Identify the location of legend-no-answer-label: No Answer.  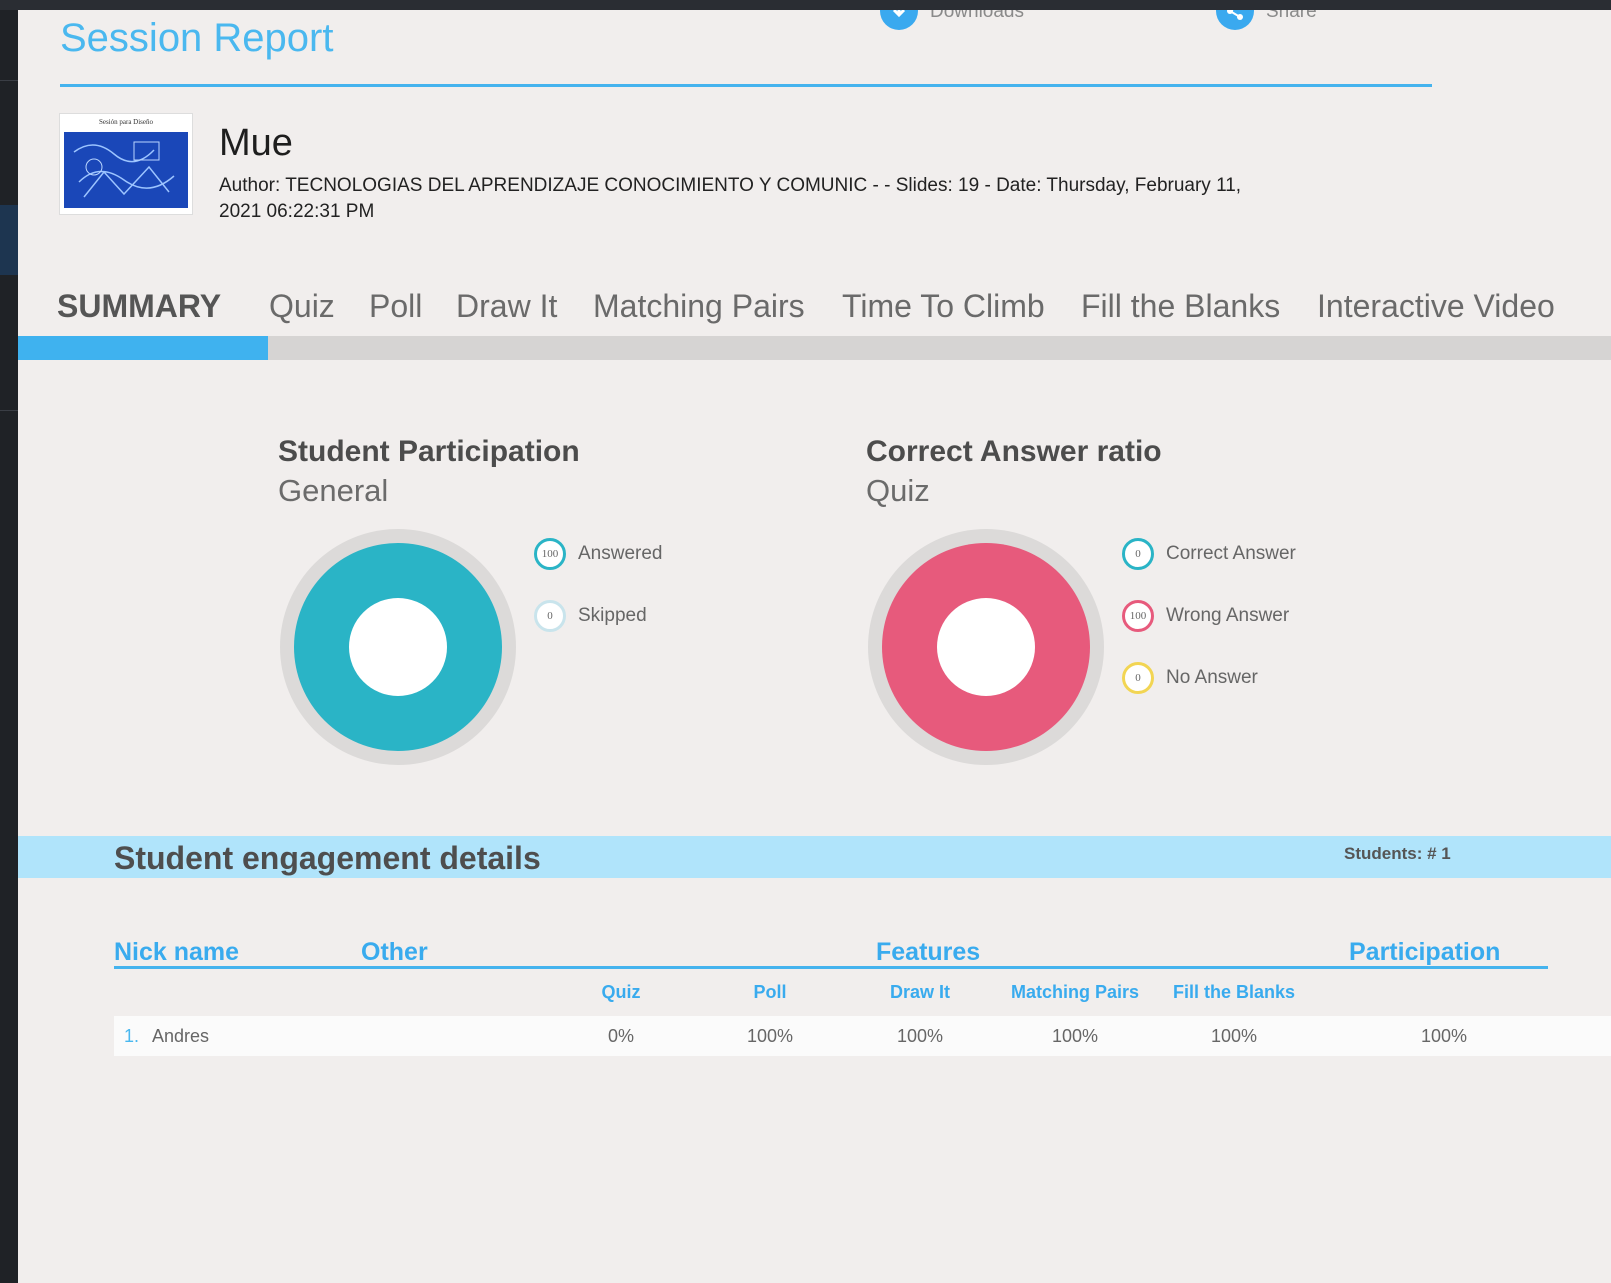
(1212, 677).